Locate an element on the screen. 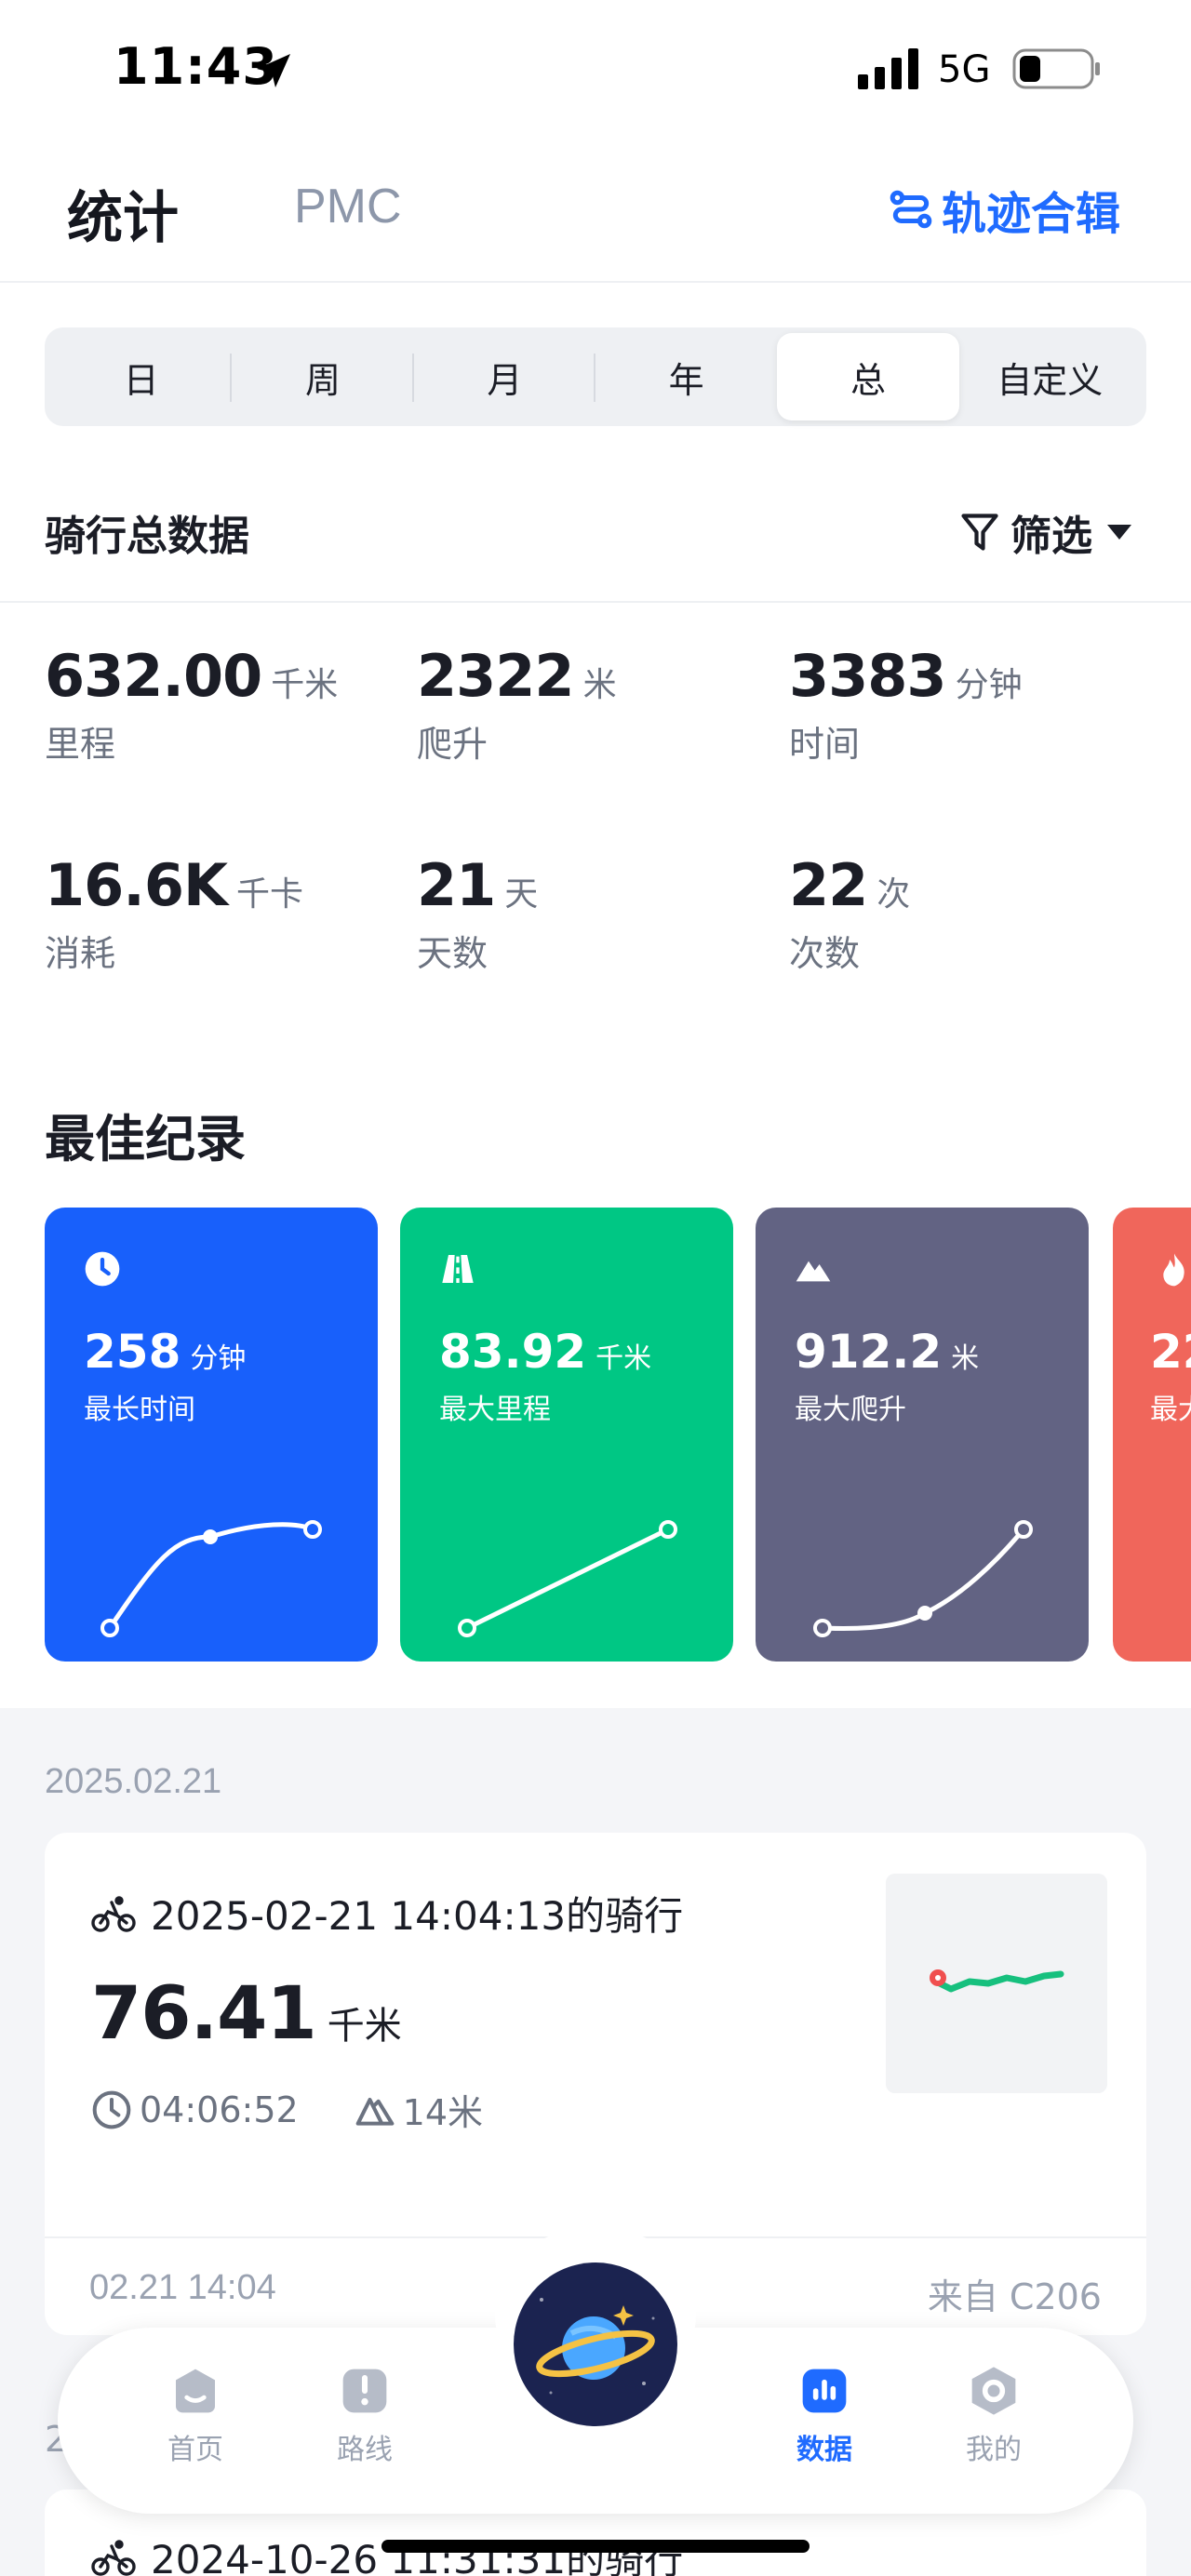  nav-home: 首页 is located at coordinates (195, 2416).